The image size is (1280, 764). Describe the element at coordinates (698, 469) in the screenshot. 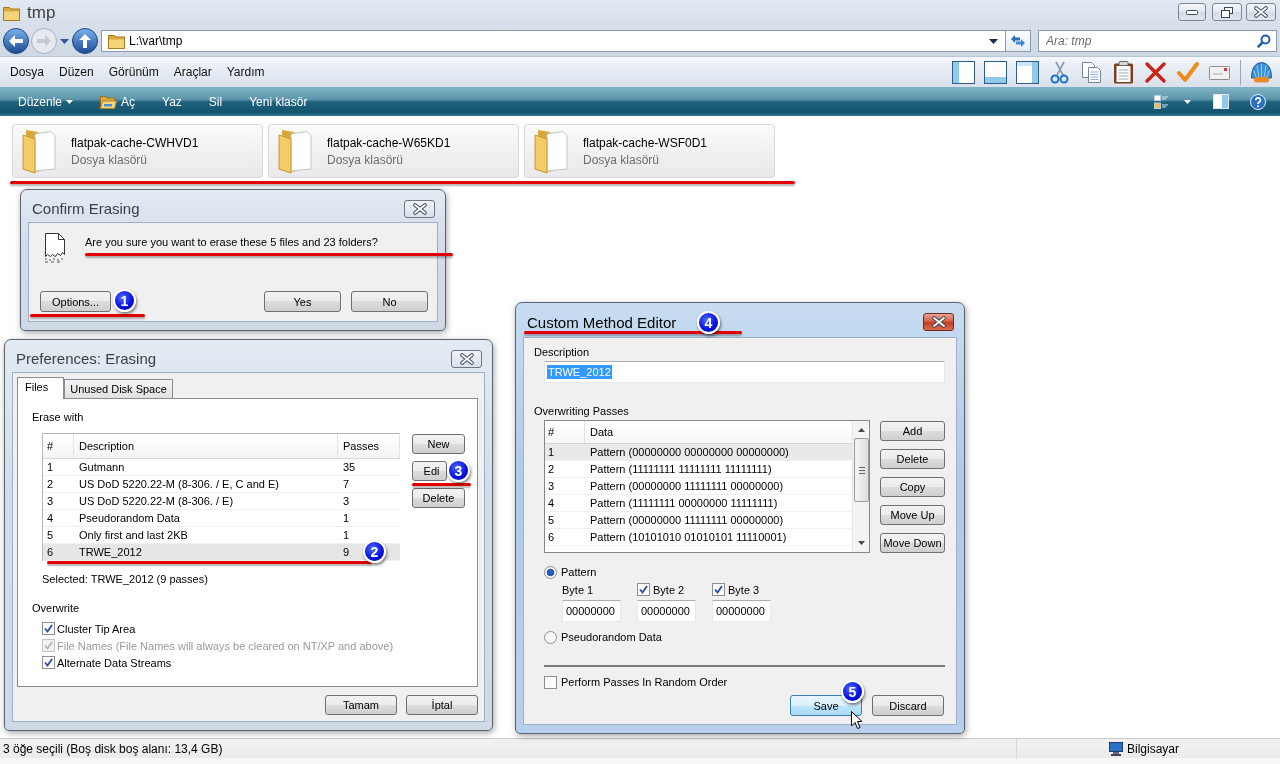

I see `table-row: 2 Pattern (11111111 11111111 11111111)` at that location.